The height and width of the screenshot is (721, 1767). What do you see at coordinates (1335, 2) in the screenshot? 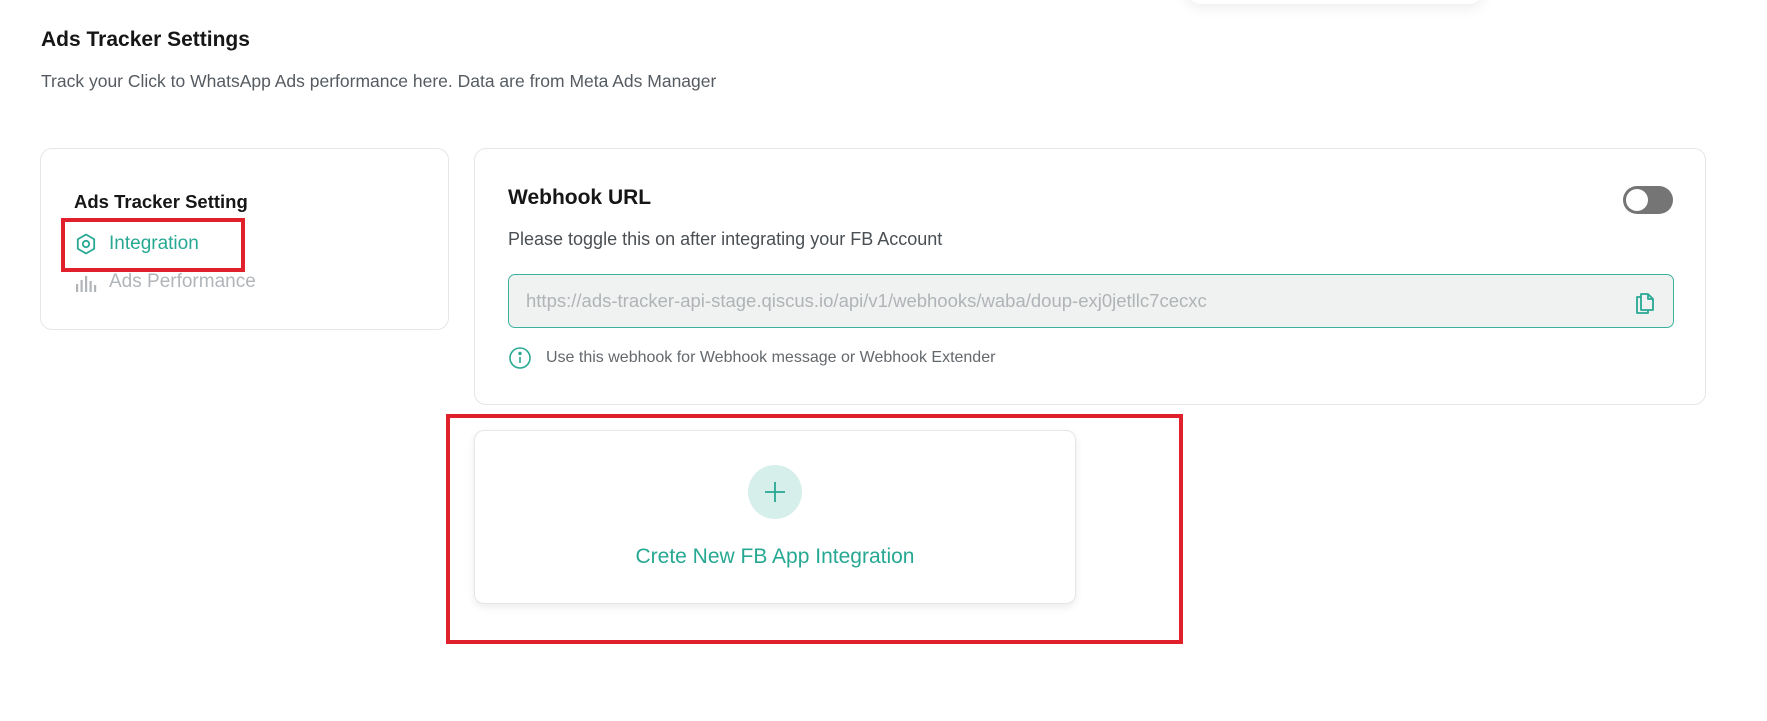
I see `top-floating-element` at bounding box center [1335, 2].